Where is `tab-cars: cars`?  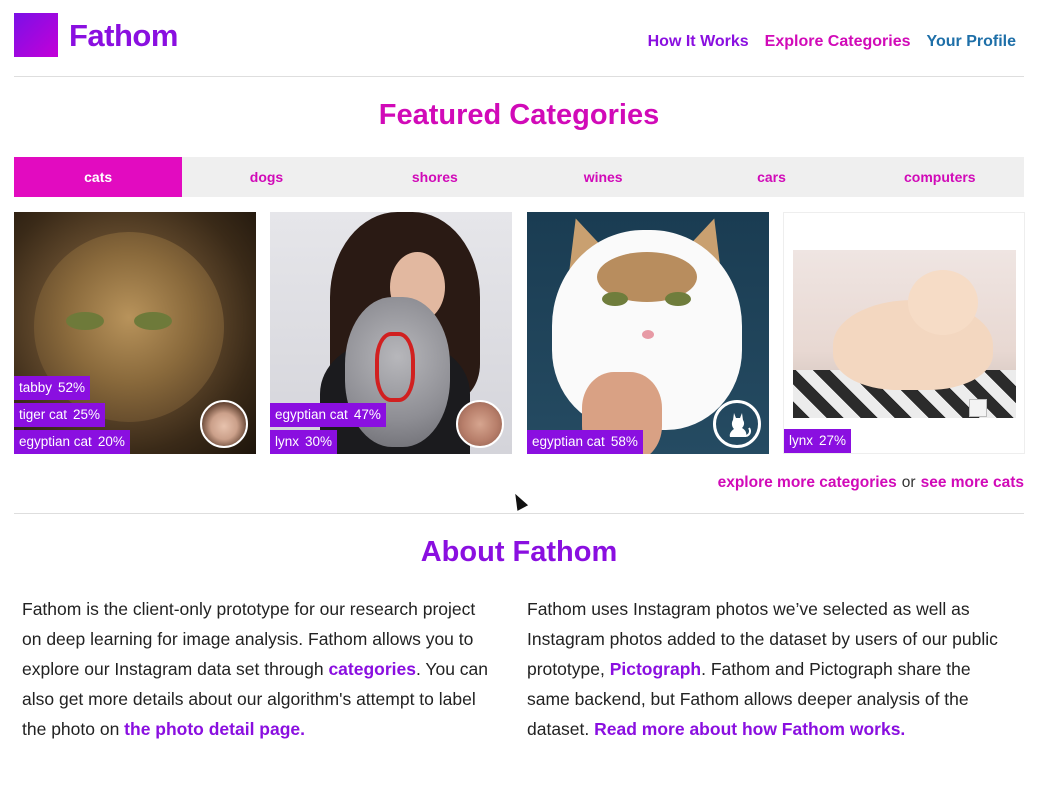 tab-cars: cars is located at coordinates (771, 177).